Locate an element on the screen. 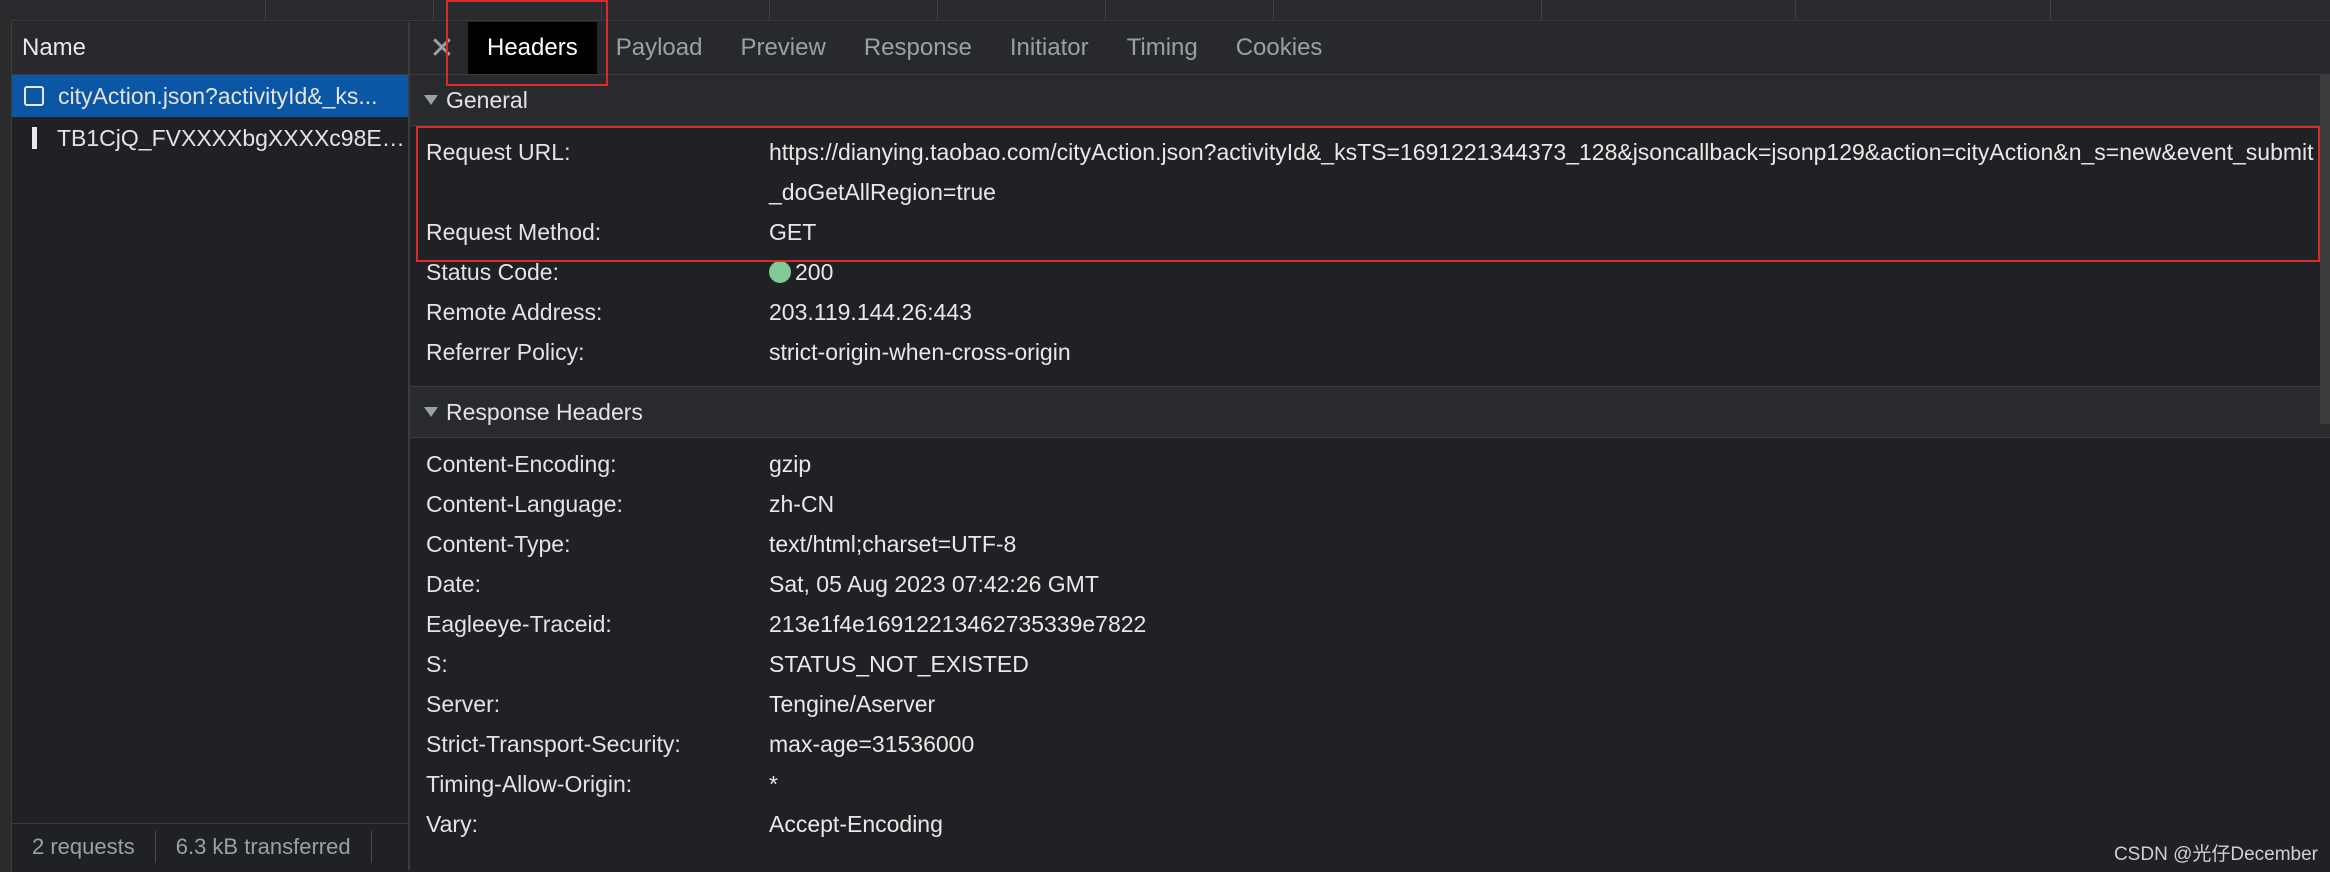 The width and height of the screenshot is (2330, 872). response-headers-section-header: Response Headers is located at coordinates (1370, 412).